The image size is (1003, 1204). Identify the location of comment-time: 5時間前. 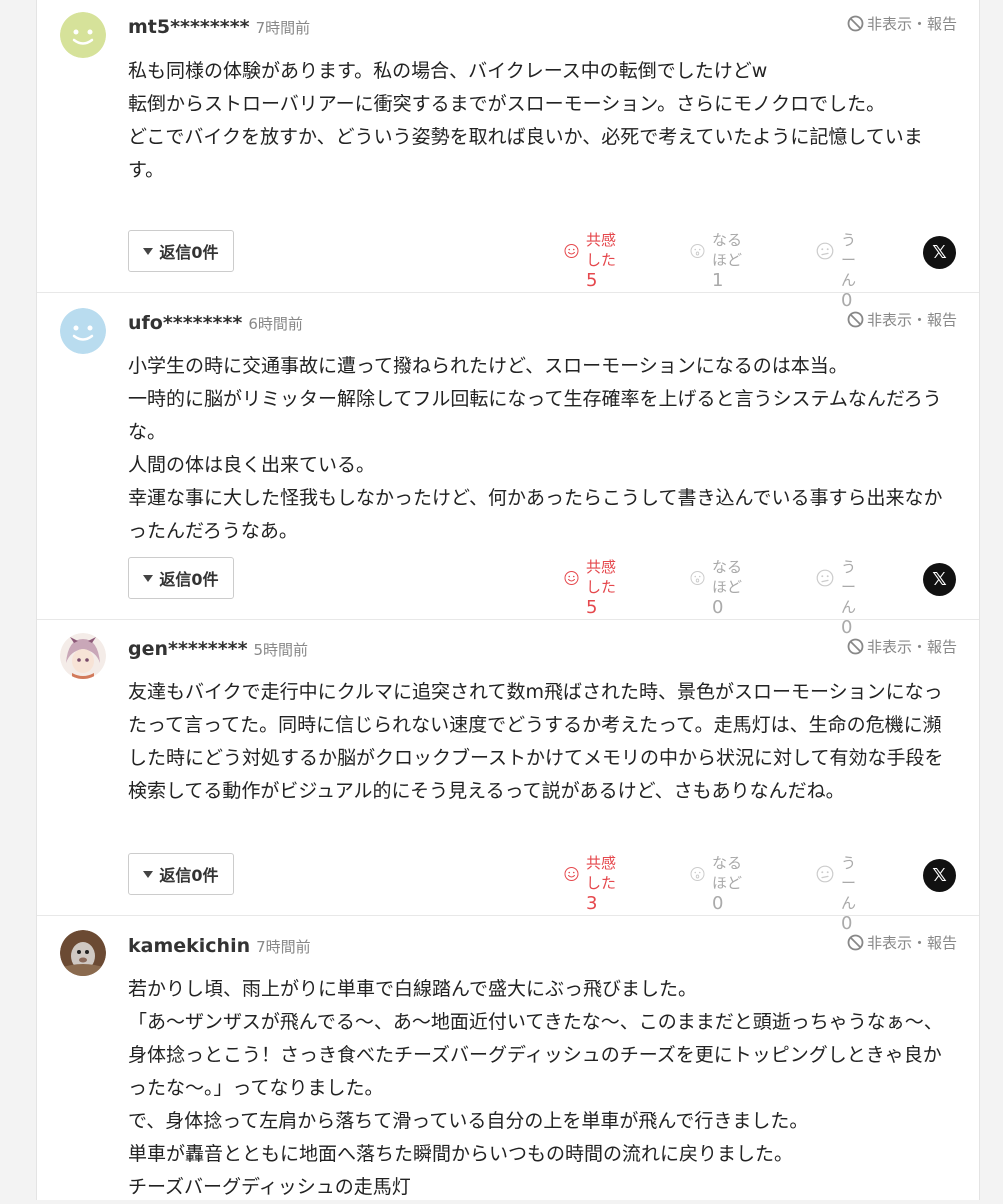
(281, 650).